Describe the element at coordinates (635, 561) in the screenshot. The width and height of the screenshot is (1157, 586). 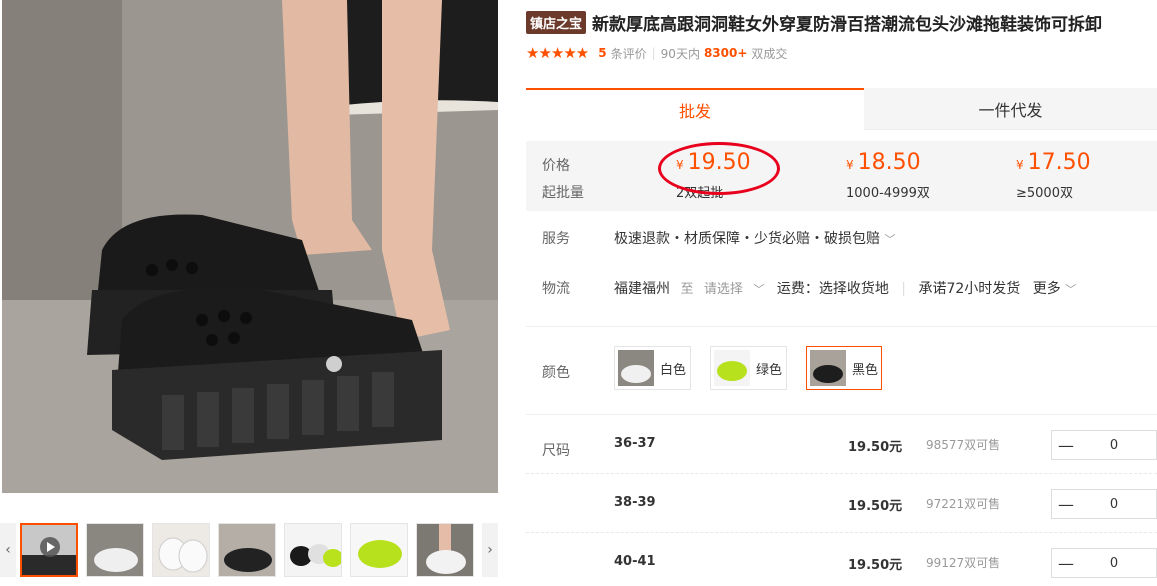
I see `size-name: 40-41` at that location.